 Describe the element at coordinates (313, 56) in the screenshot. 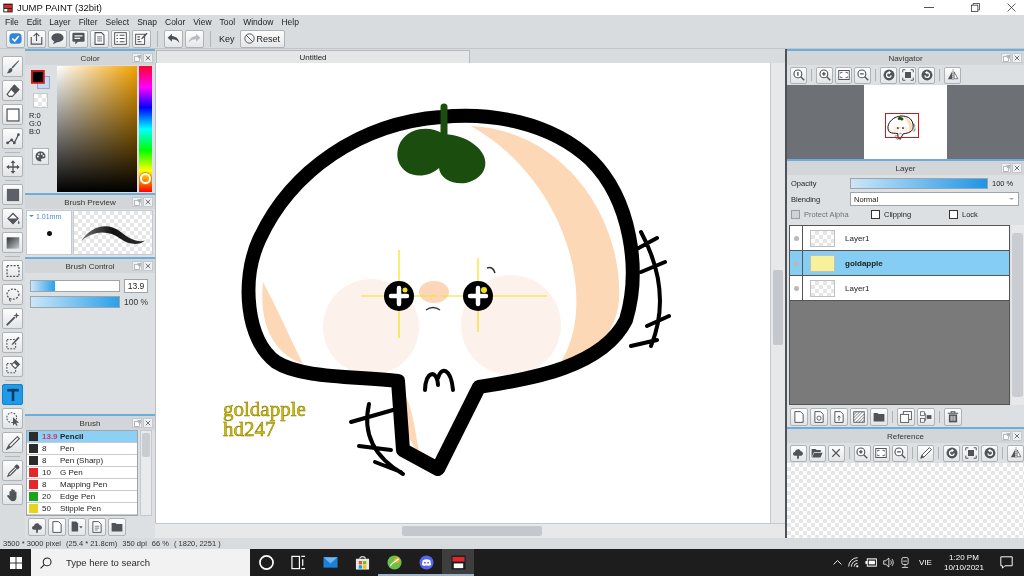

I see `document-tab: Untitled` at that location.